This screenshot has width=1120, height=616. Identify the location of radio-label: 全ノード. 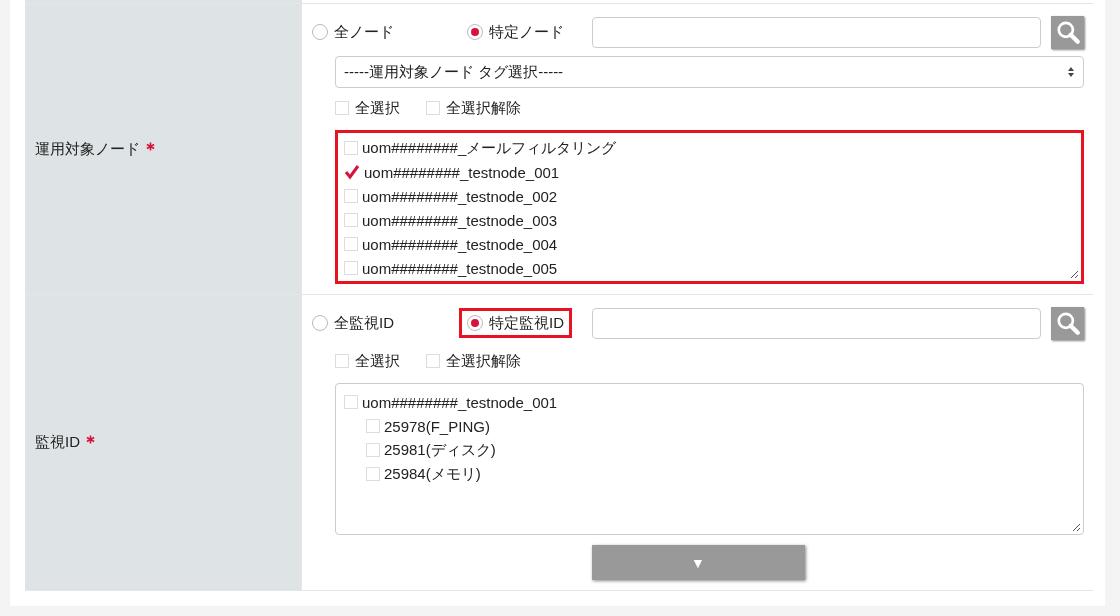
(364, 32).